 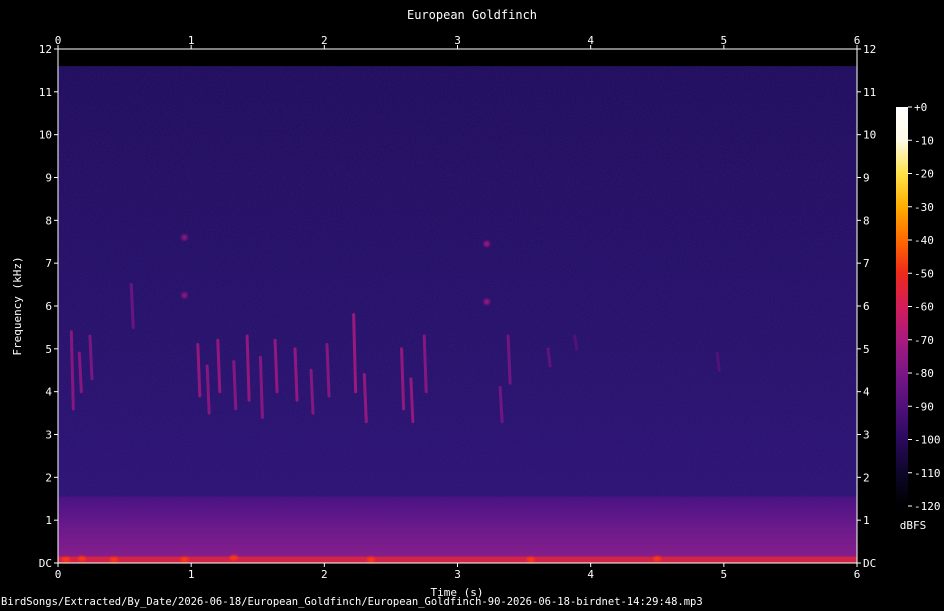 I want to click on colorbar-tick-label: -20, so click(x=924, y=174).